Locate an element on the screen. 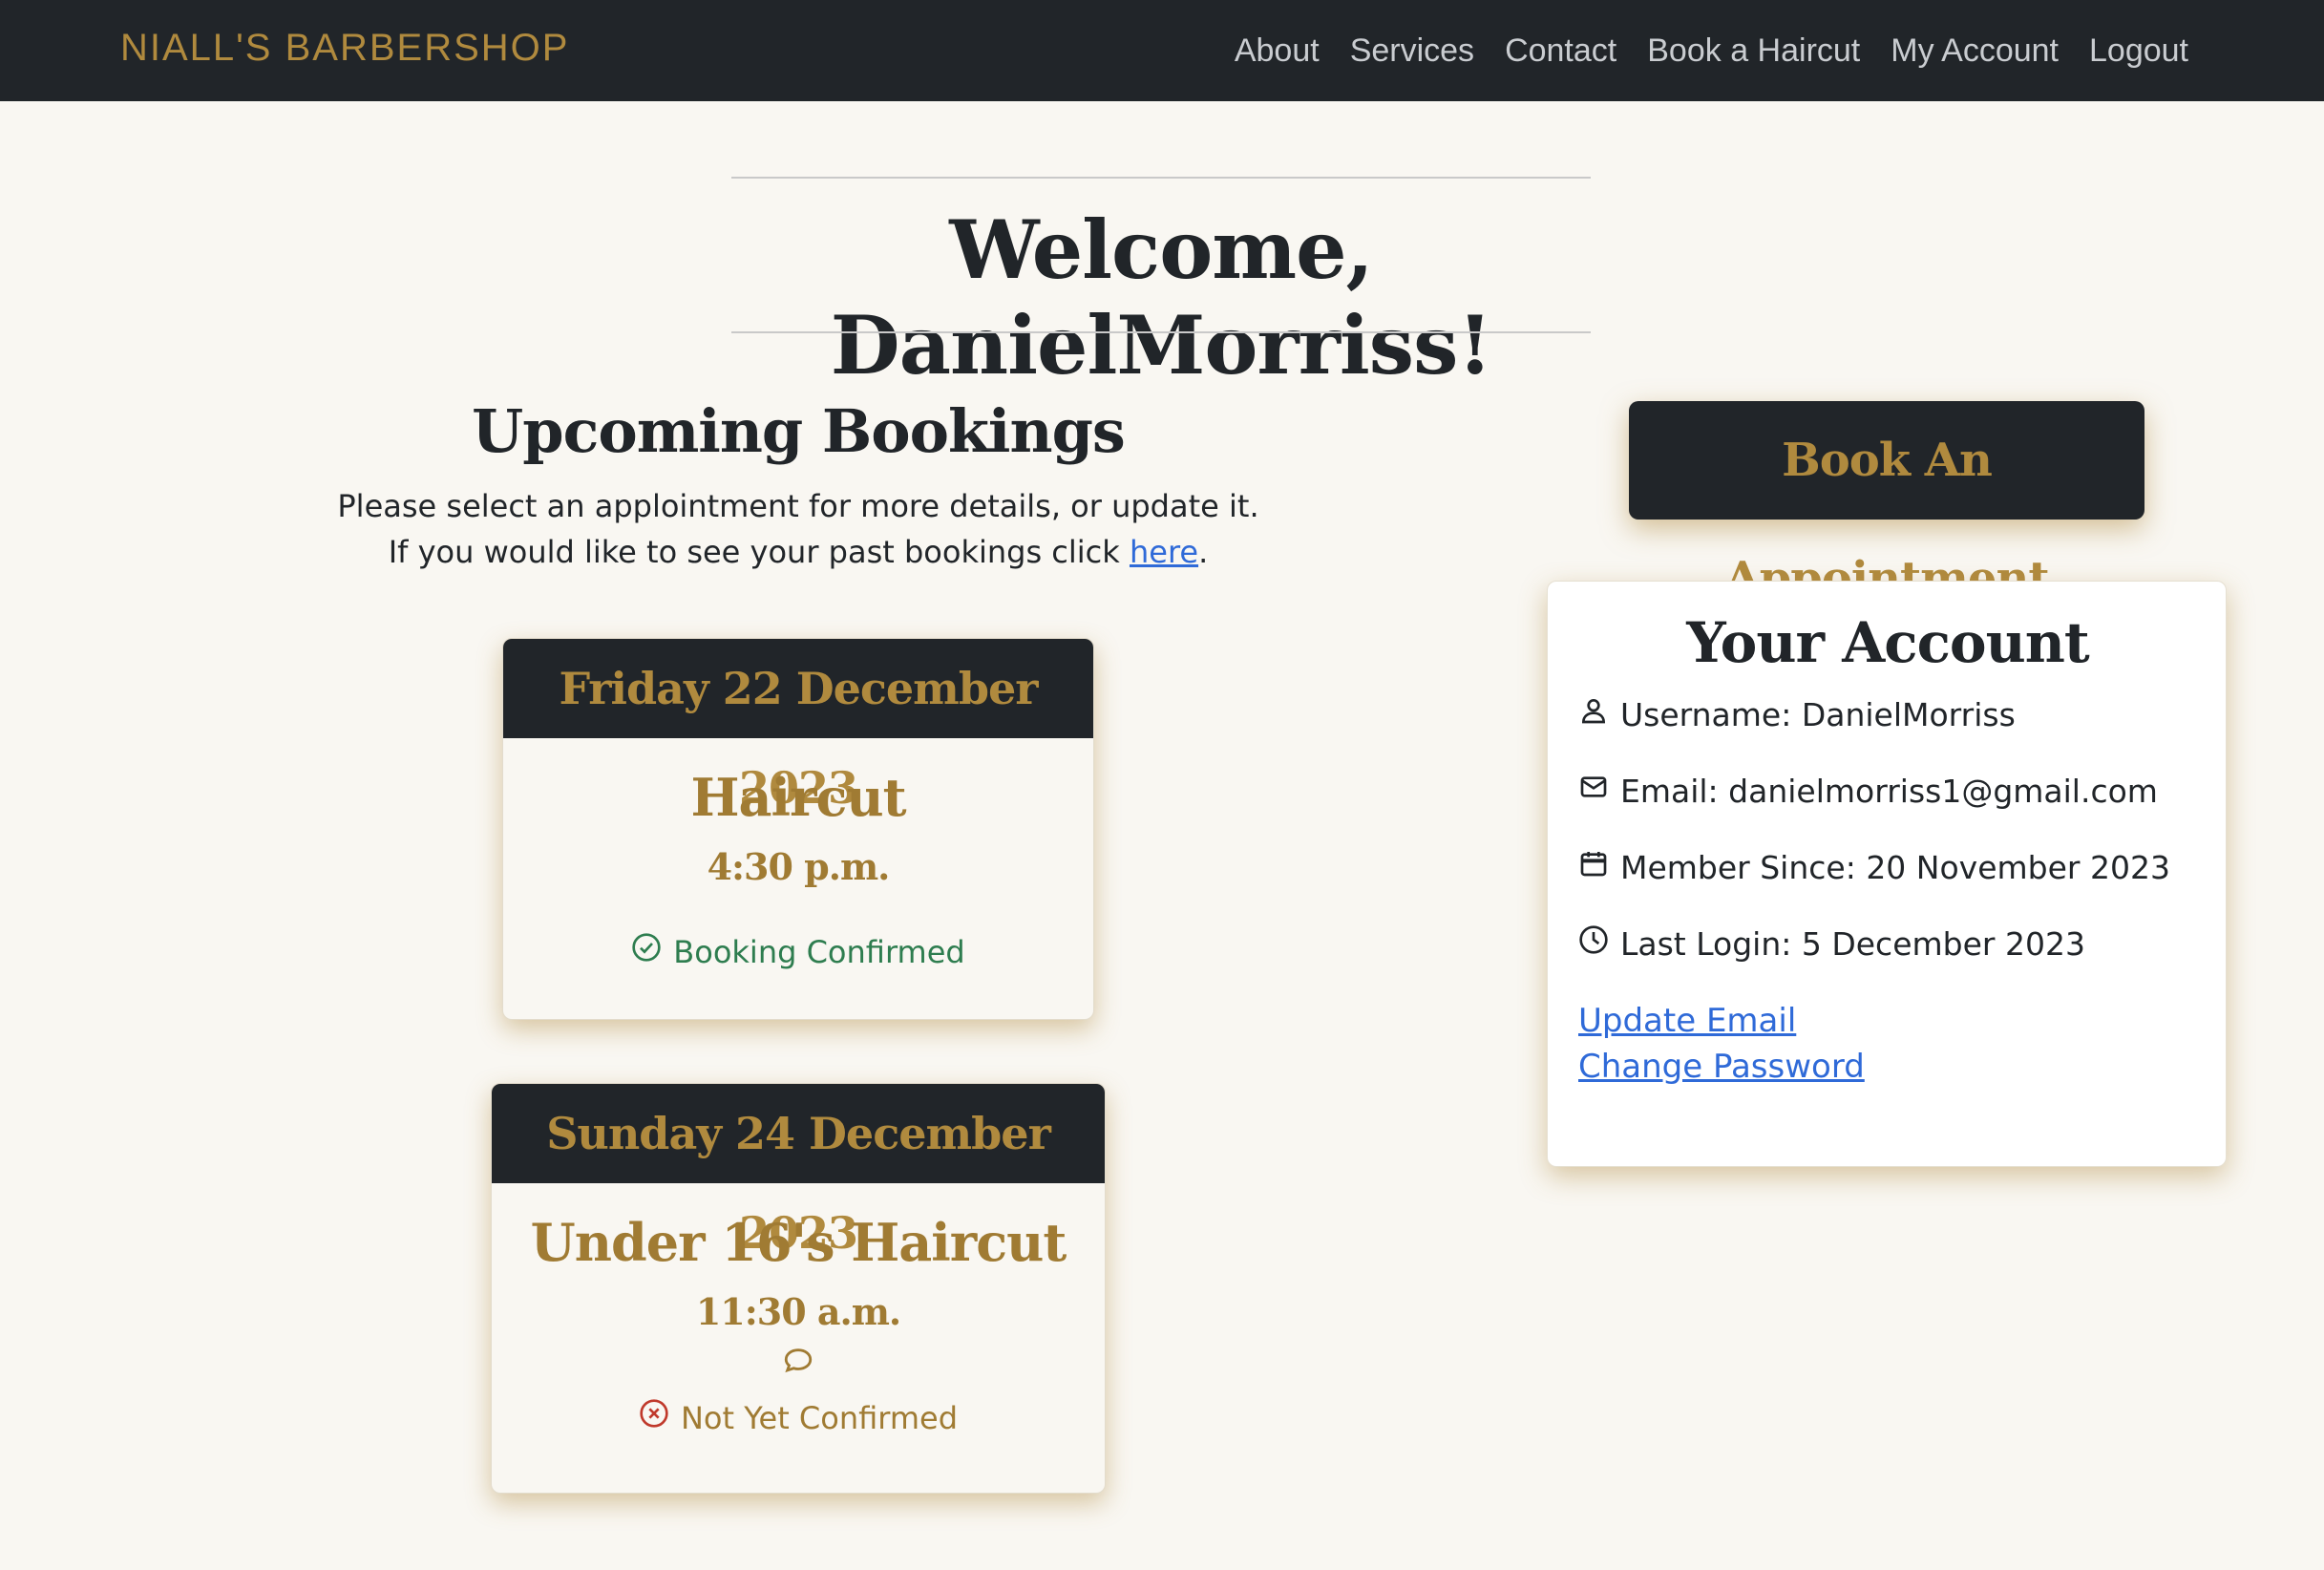 Image resolution: width=2324 pixels, height=1570 pixels. chat-bubble-icon is located at coordinates (798, 1363).